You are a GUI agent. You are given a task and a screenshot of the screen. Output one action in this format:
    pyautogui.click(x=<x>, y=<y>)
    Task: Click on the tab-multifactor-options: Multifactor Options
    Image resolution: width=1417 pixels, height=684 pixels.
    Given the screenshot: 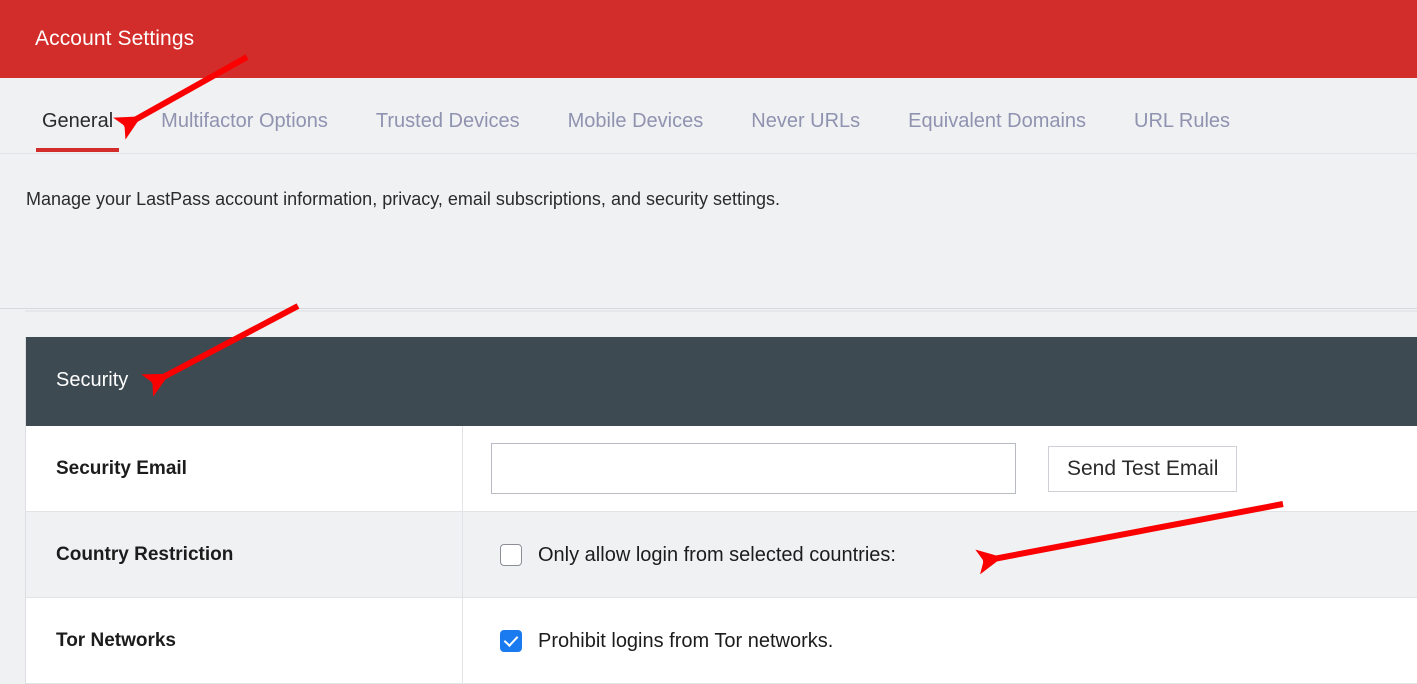 What is the action you would take?
    pyautogui.click(x=244, y=106)
    